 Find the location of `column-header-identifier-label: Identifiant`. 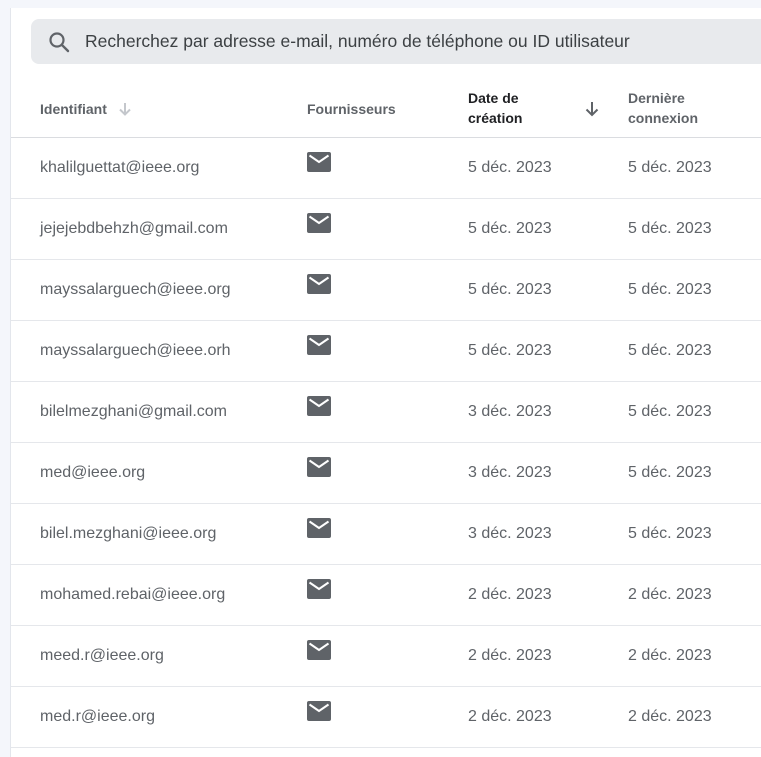

column-header-identifier-label: Identifiant is located at coordinates (73, 108).